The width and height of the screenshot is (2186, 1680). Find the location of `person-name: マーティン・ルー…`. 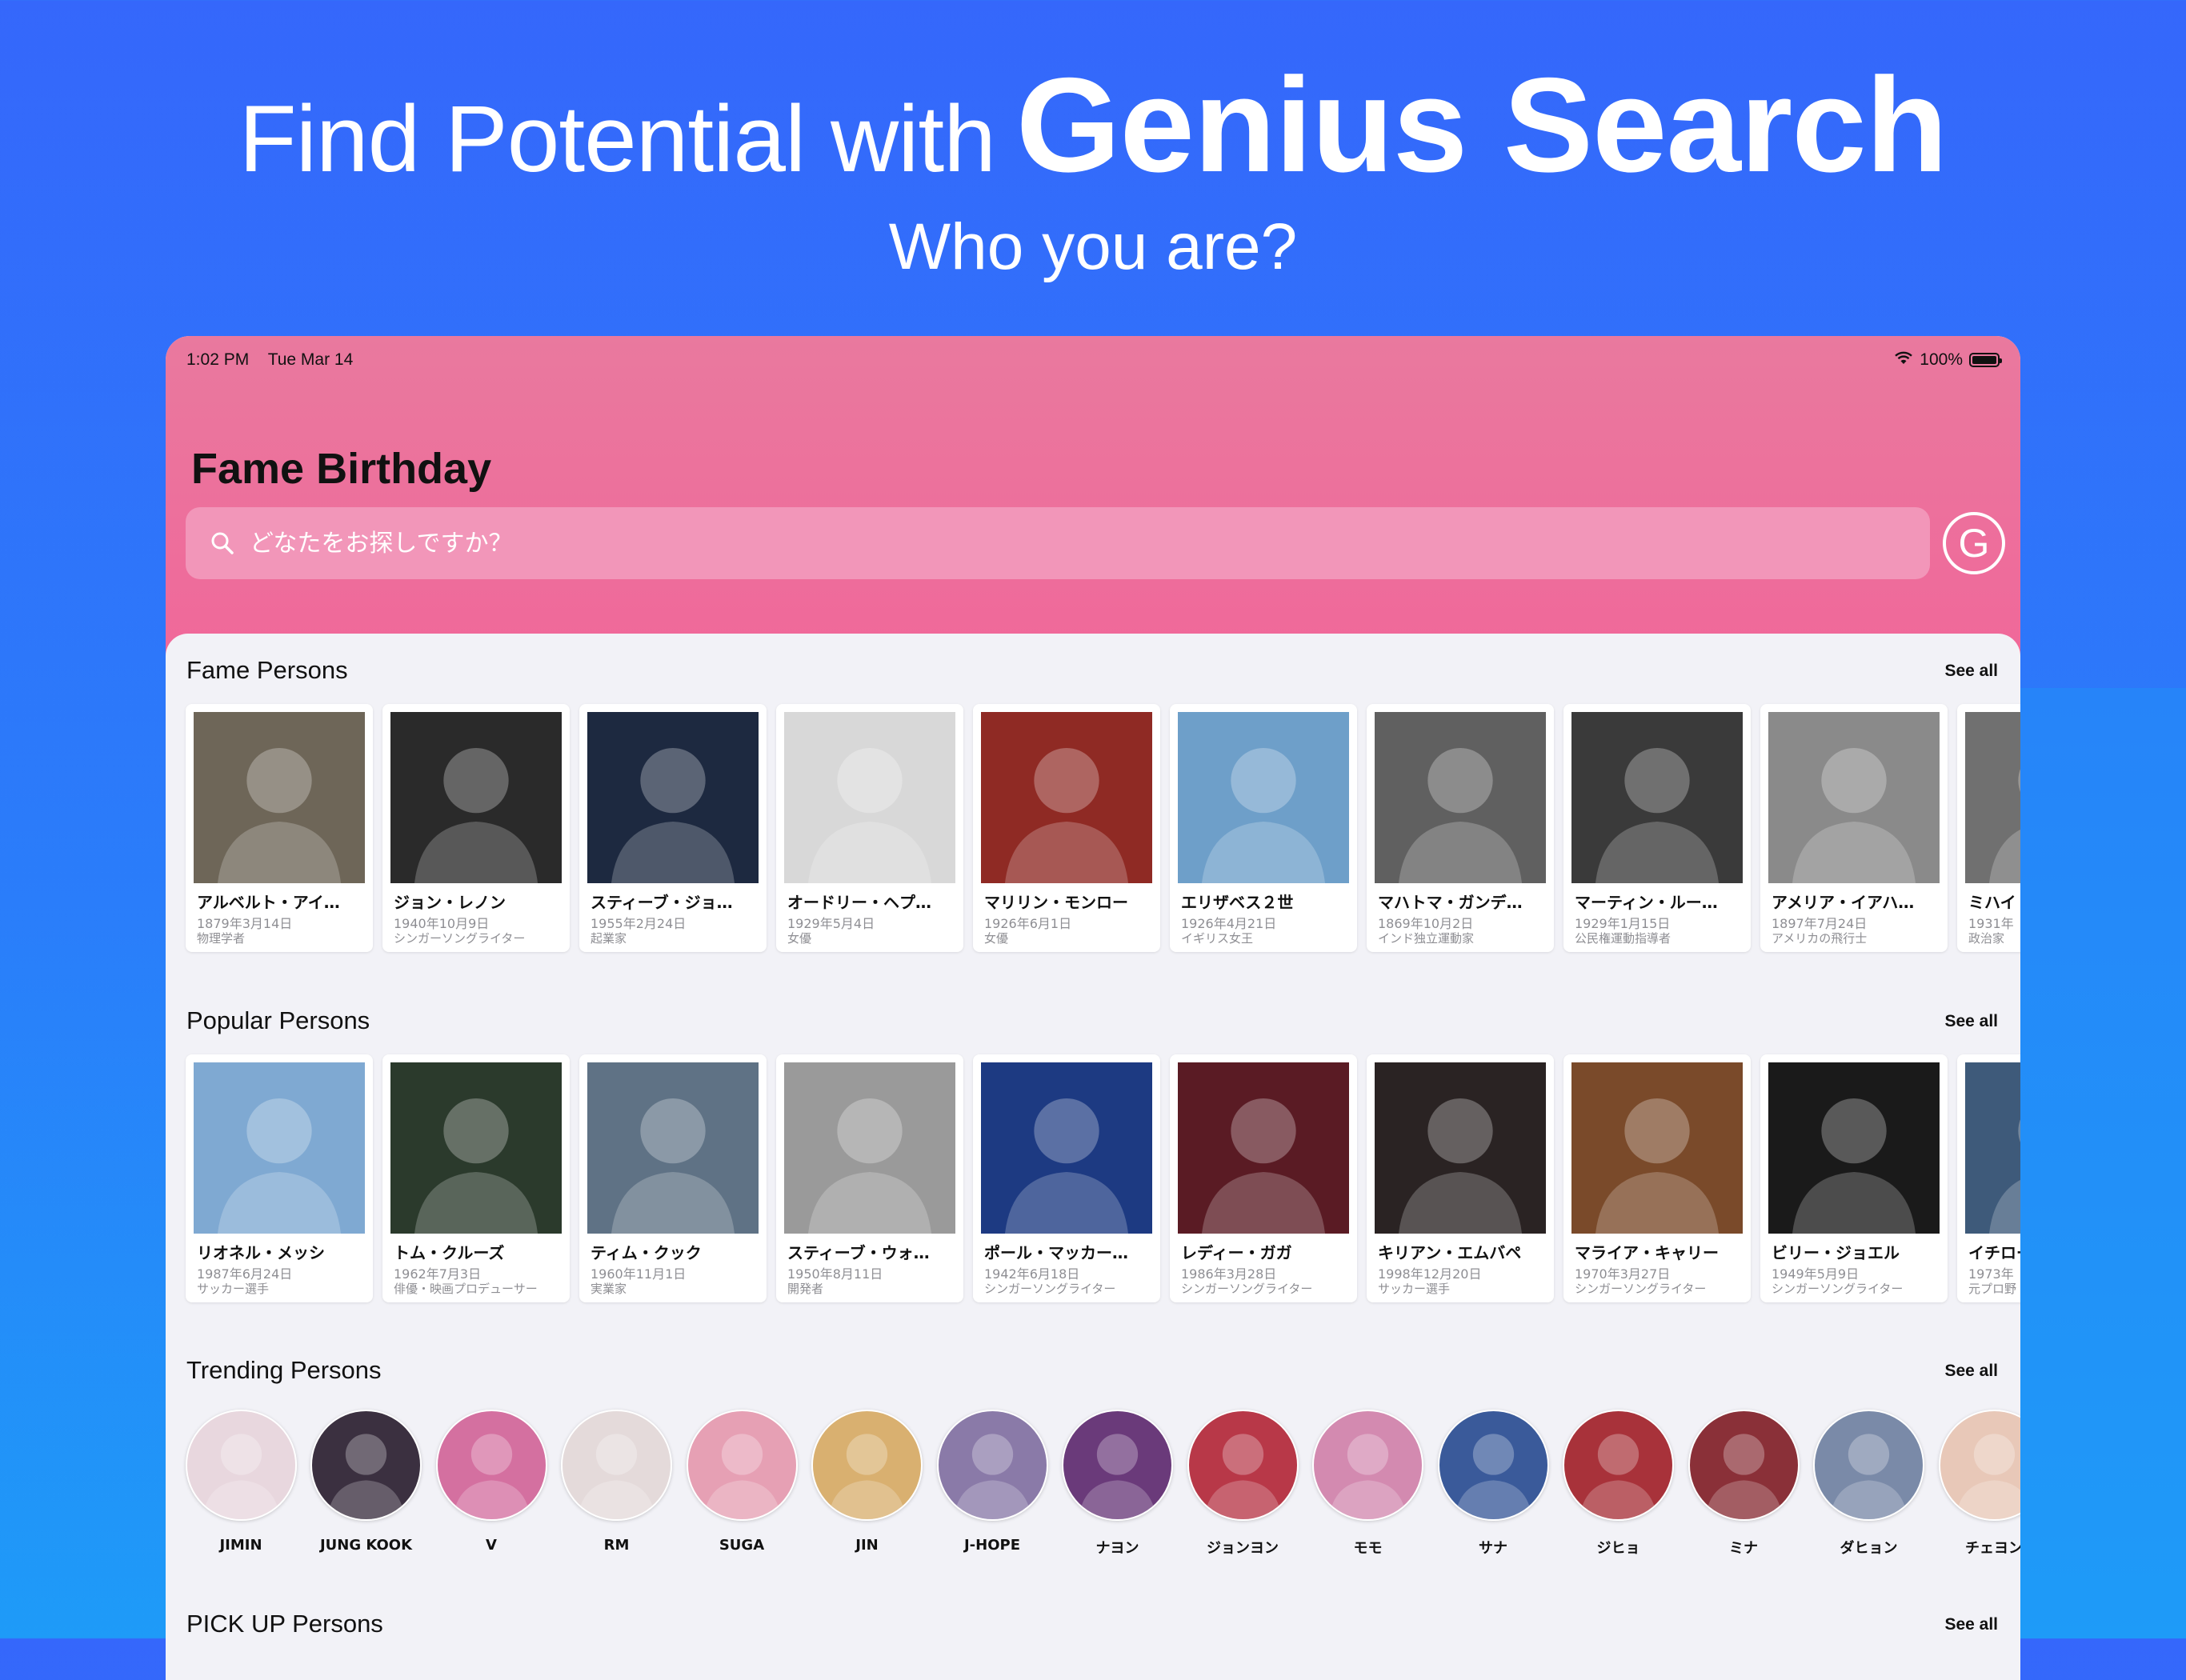

person-name: マーティン・ルー… is located at coordinates (1646, 902).